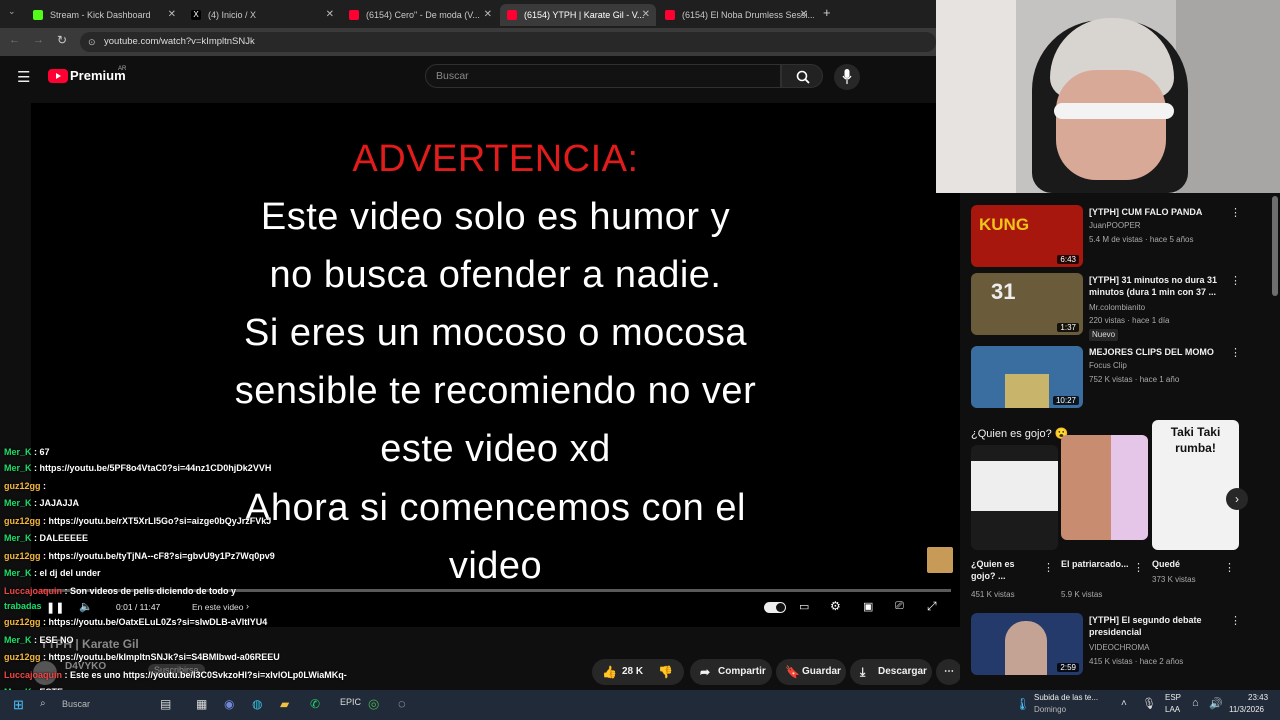 The width and height of the screenshot is (1280, 720). I want to click on subtitles-icon: ▭, so click(804, 606).